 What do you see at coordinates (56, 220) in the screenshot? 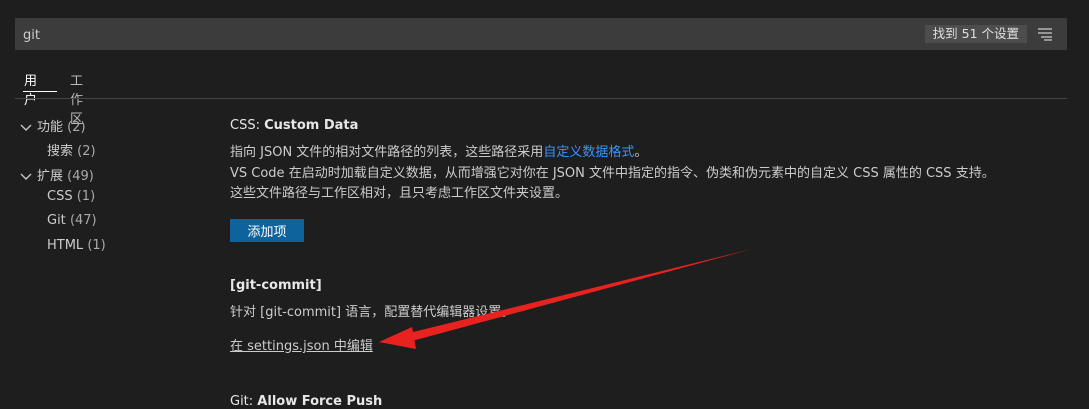
I see `toc-label: Git` at bounding box center [56, 220].